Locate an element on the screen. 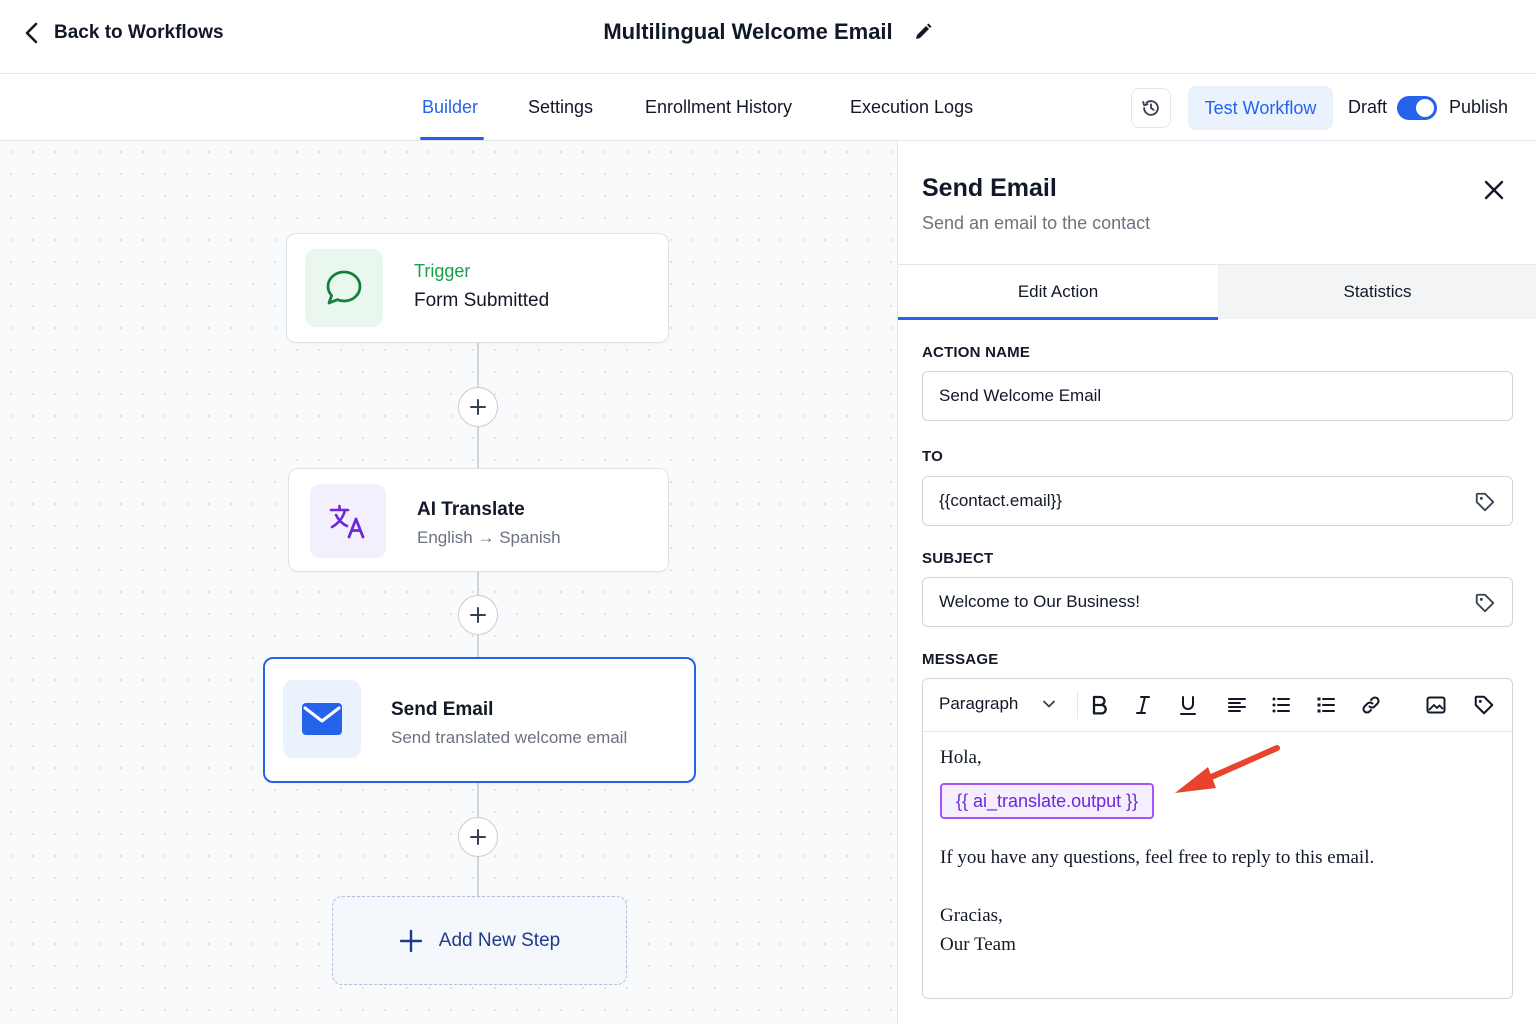 This screenshot has height=1024, width=1536. action-name-value: Send Welcome Email is located at coordinates (1020, 395).